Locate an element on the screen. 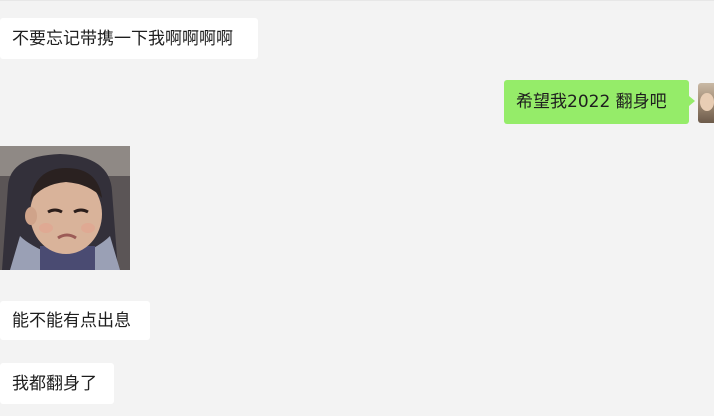  message-text: 我都翻身了 is located at coordinates (54, 383).